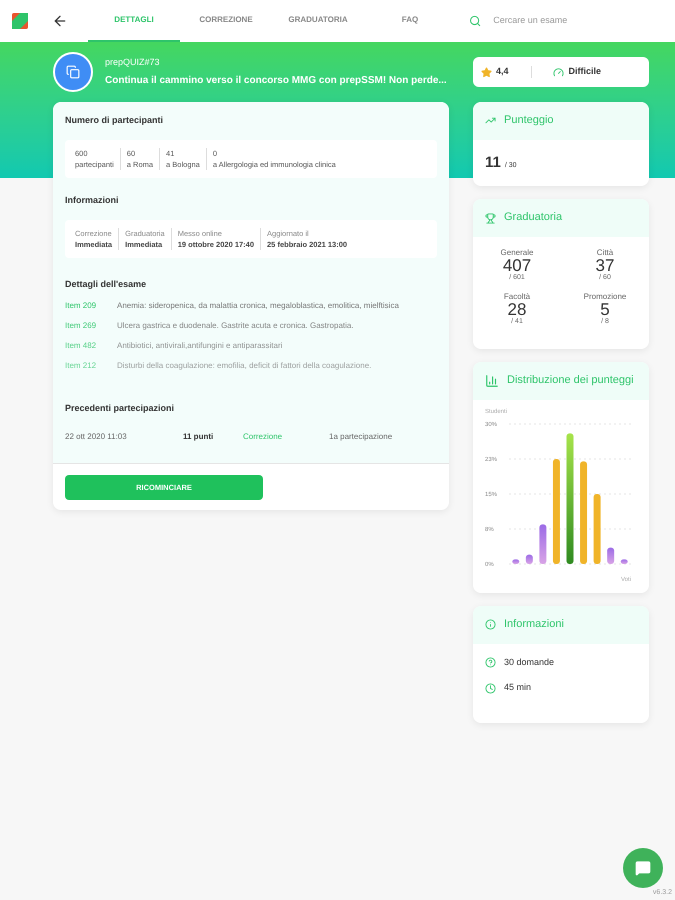 Image resolution: width=675 pixels, height=900 pixels. I want to click on search-icon, so click(475, 21).